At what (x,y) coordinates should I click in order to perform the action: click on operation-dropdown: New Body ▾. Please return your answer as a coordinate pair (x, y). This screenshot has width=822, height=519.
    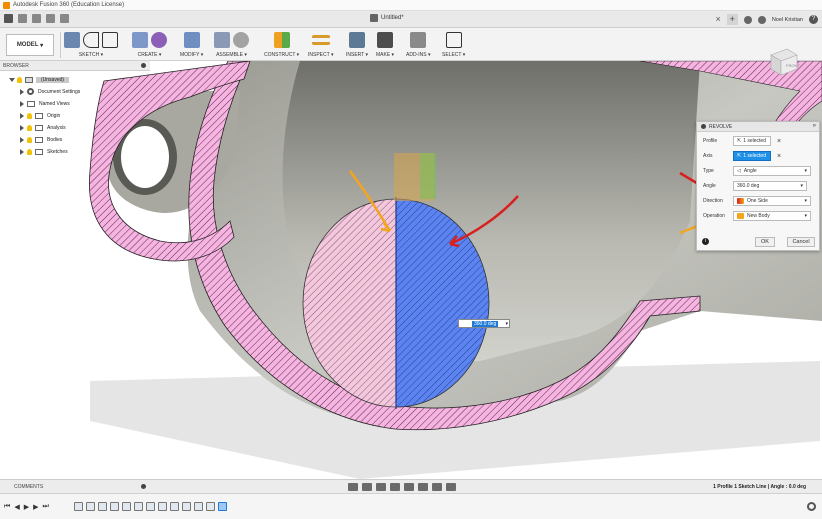
    Looking at the image, I should click on (772, 216).